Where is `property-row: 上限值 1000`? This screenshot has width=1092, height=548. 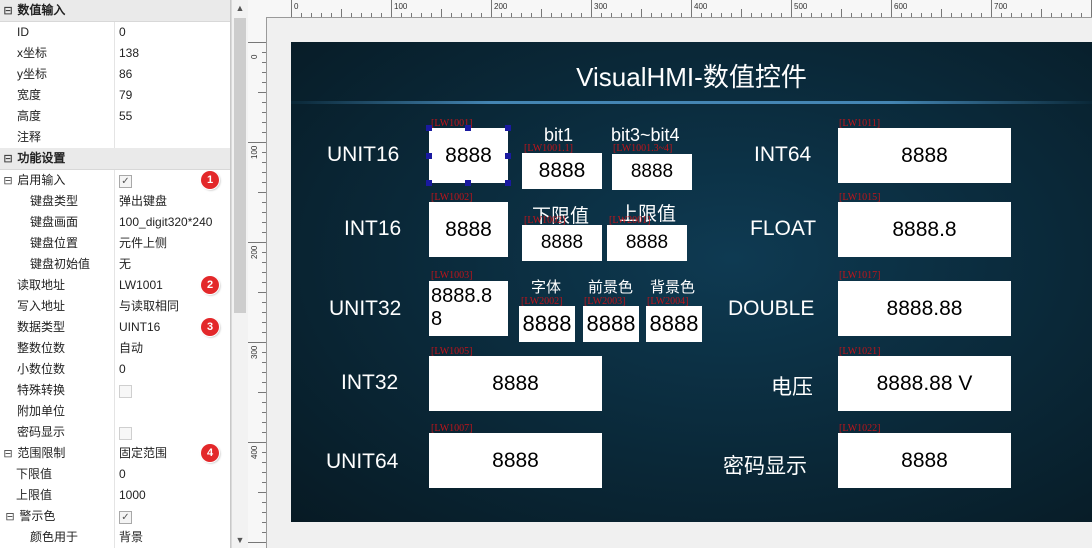
property-row: 上限值 1000 is located at coordinates (115, 495).